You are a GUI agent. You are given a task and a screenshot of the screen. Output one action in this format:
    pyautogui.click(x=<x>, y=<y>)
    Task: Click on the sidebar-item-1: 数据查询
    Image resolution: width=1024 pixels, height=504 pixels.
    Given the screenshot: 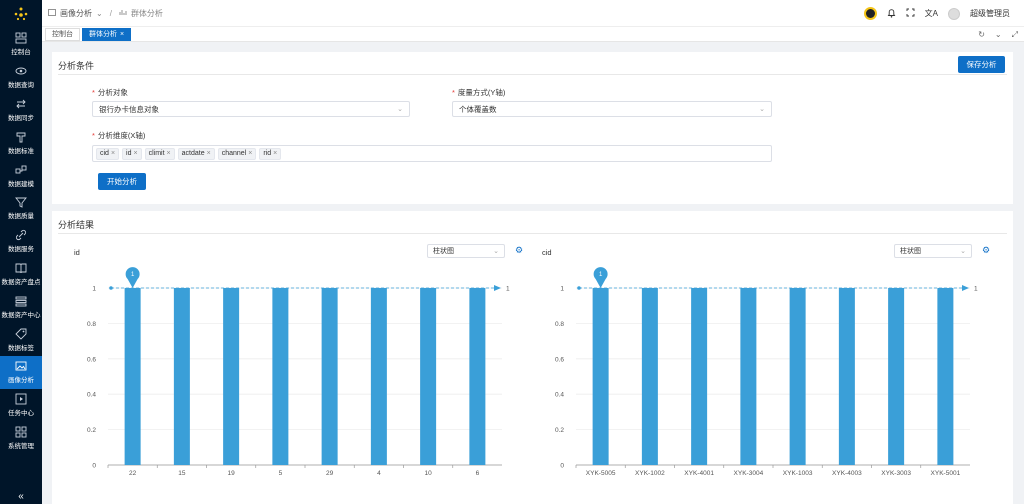 What is the action you would take?
    pyautogui.click(x=21, y=77)
    